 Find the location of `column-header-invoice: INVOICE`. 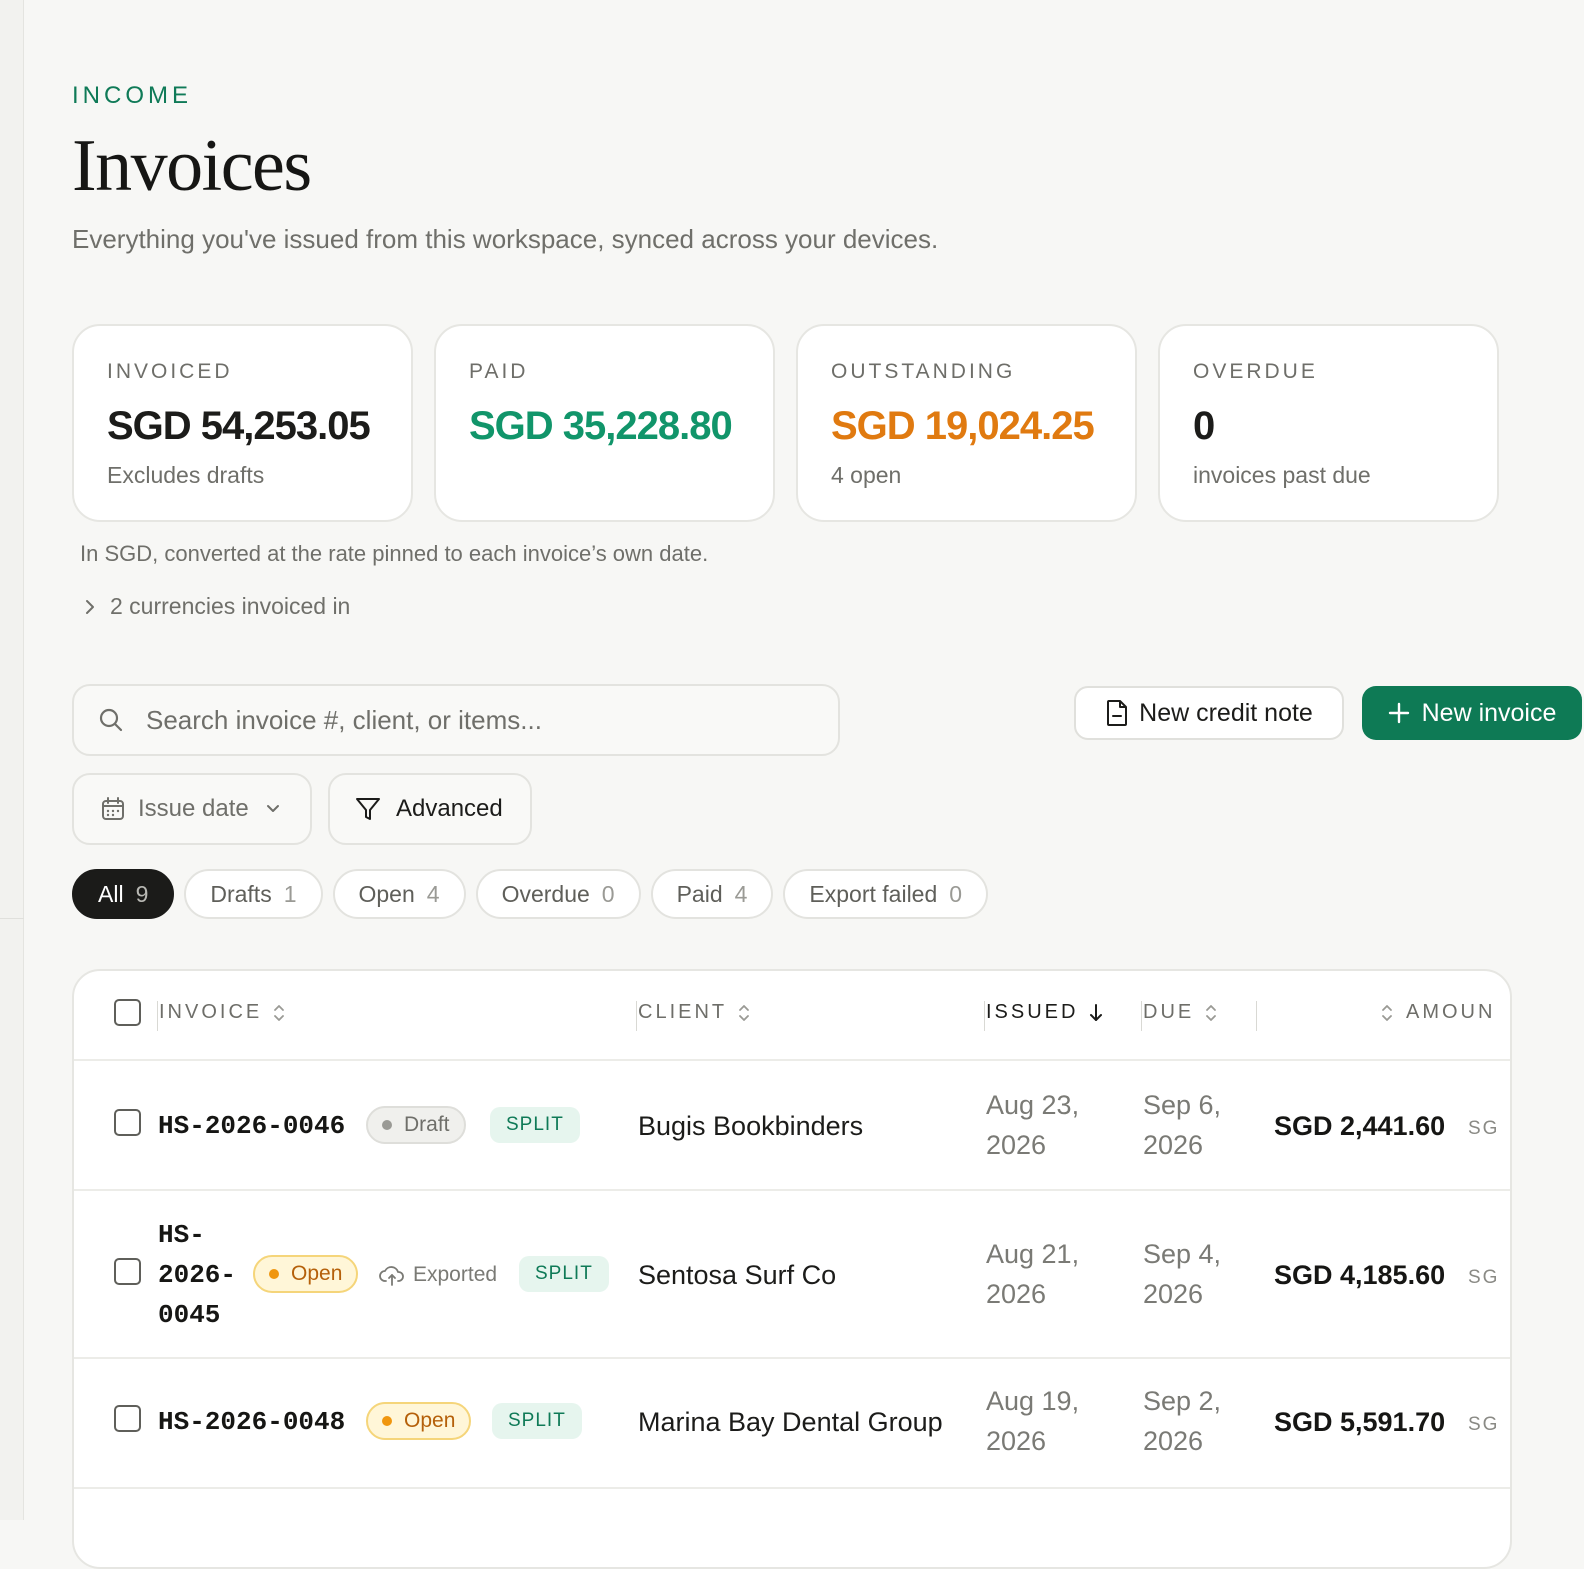

column-header-invoice: INVOICE is located at coordinates (222, 1012).